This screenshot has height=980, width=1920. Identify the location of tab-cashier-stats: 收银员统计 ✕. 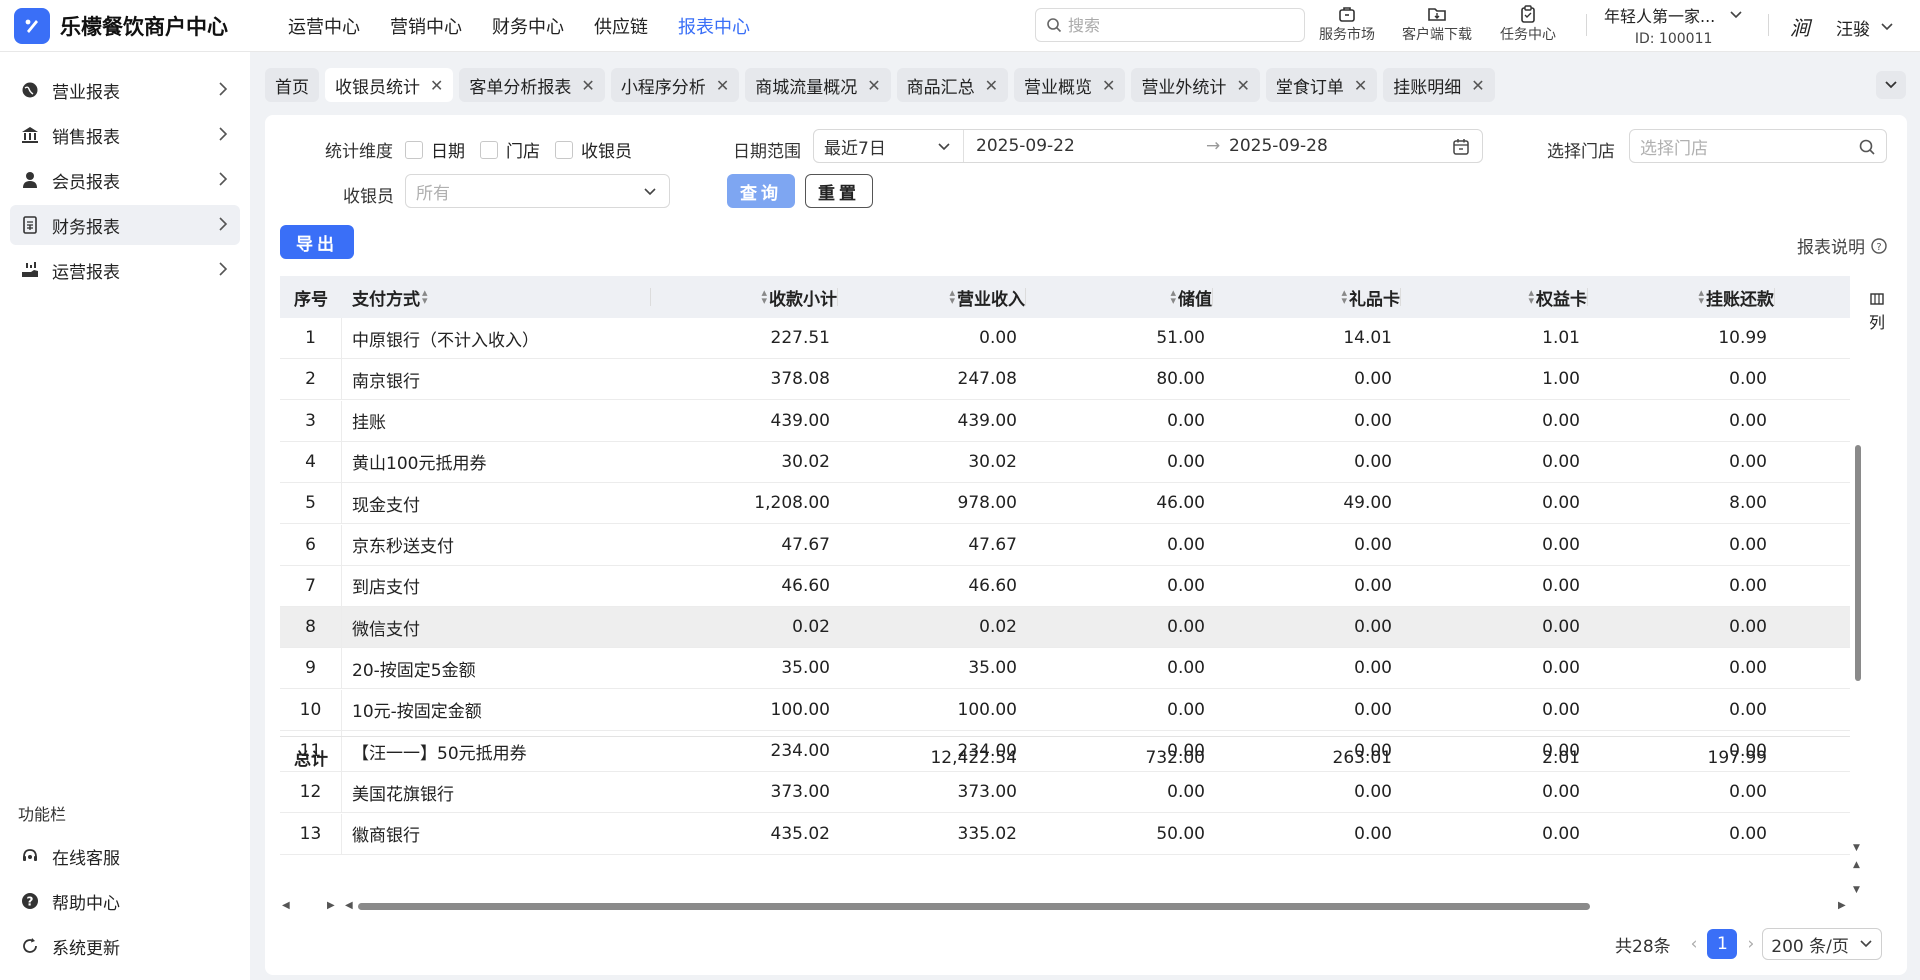
(389, 85).